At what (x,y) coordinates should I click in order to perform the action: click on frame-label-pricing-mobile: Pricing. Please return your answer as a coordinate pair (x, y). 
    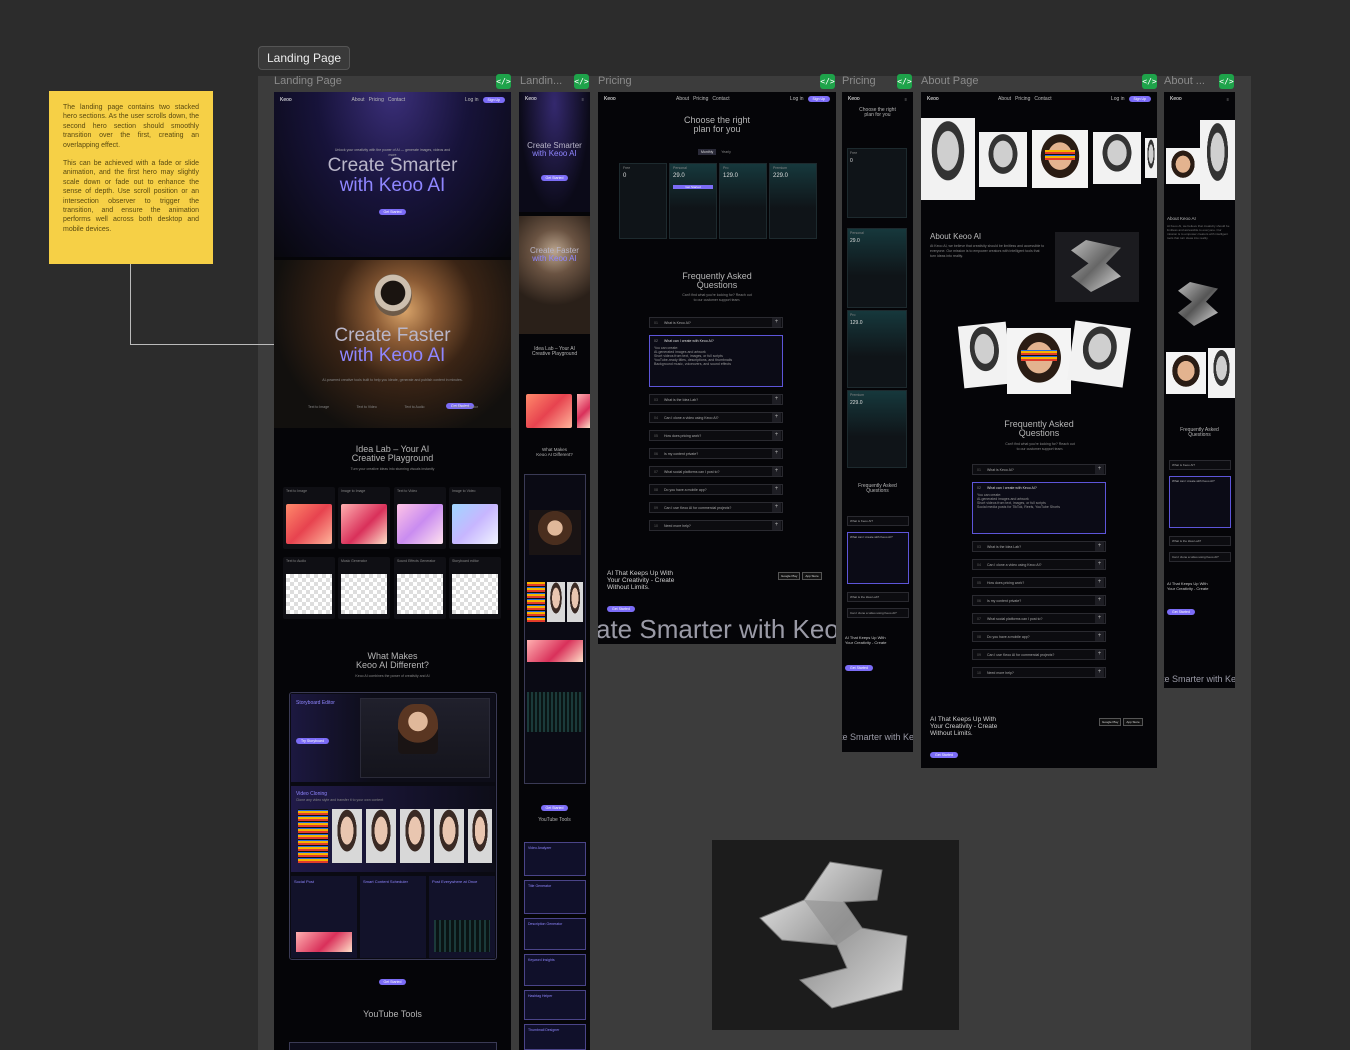
    Looking at the image, I should click on (867, 81).